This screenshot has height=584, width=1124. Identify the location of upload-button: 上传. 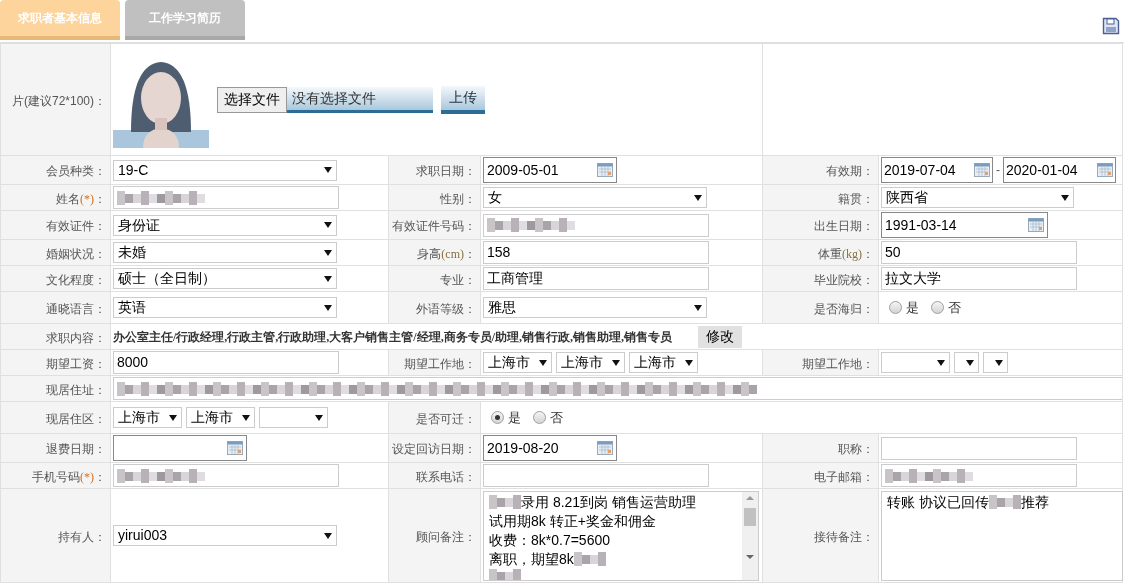
(463, 99).